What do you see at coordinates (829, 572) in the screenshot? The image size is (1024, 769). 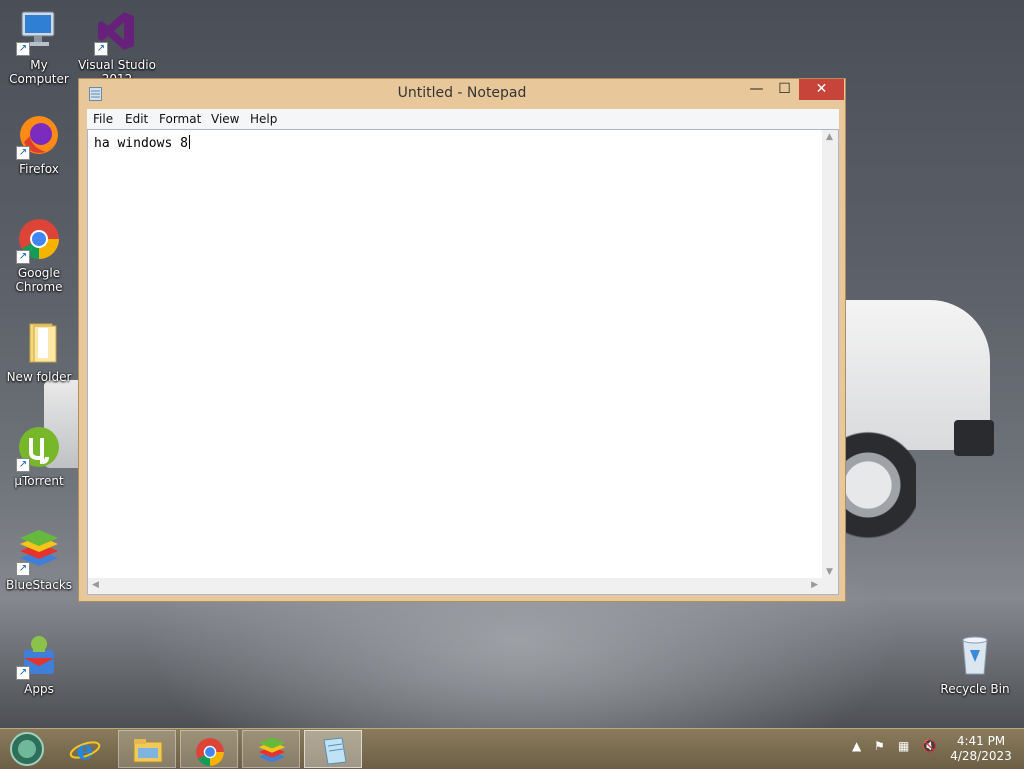 I see `scroll-down-arrow-icon: ▼` at bounding box center [829, 572].